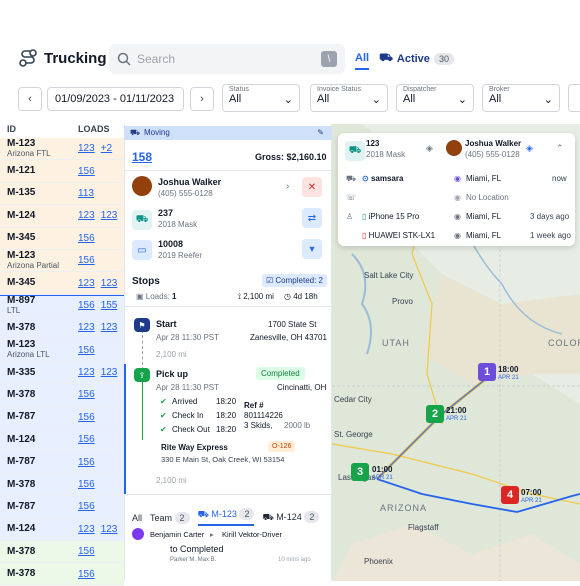  What do you see at coordinates (62, 238) in the screenshot?
I see `table-row: M-345 156` at bounding box center [62, 238].